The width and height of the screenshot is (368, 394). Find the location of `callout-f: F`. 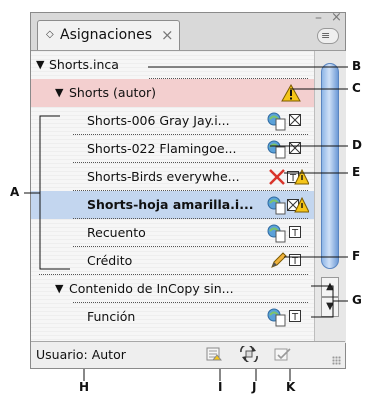

callout-f: F is located at coordinates (356, 256).